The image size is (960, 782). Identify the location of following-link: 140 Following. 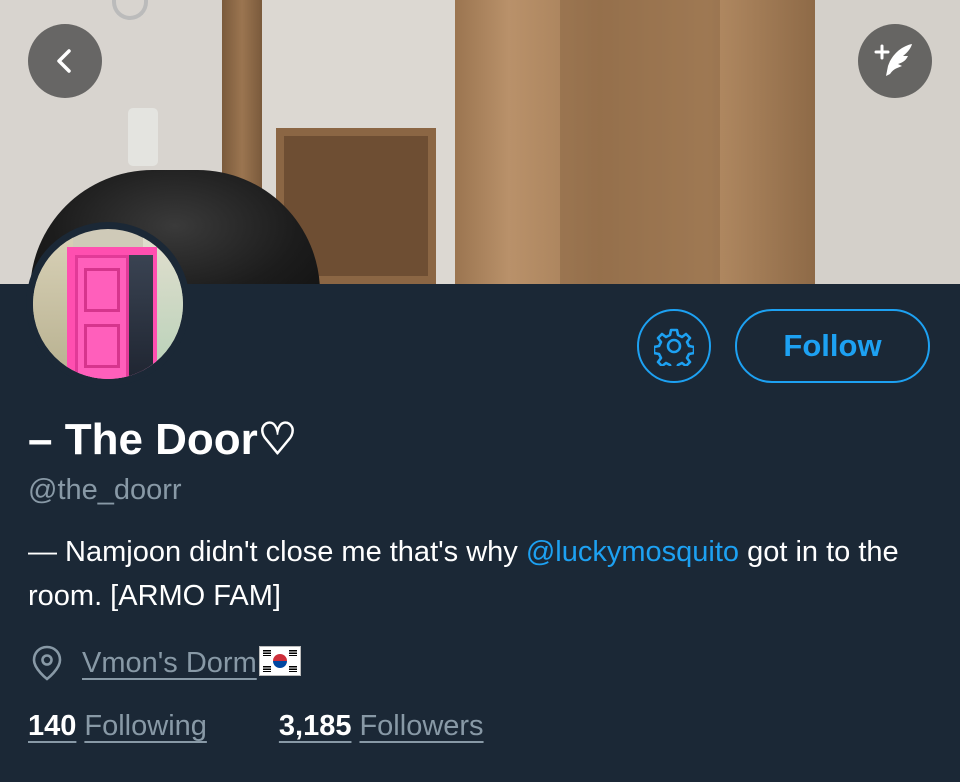
(117, 726).